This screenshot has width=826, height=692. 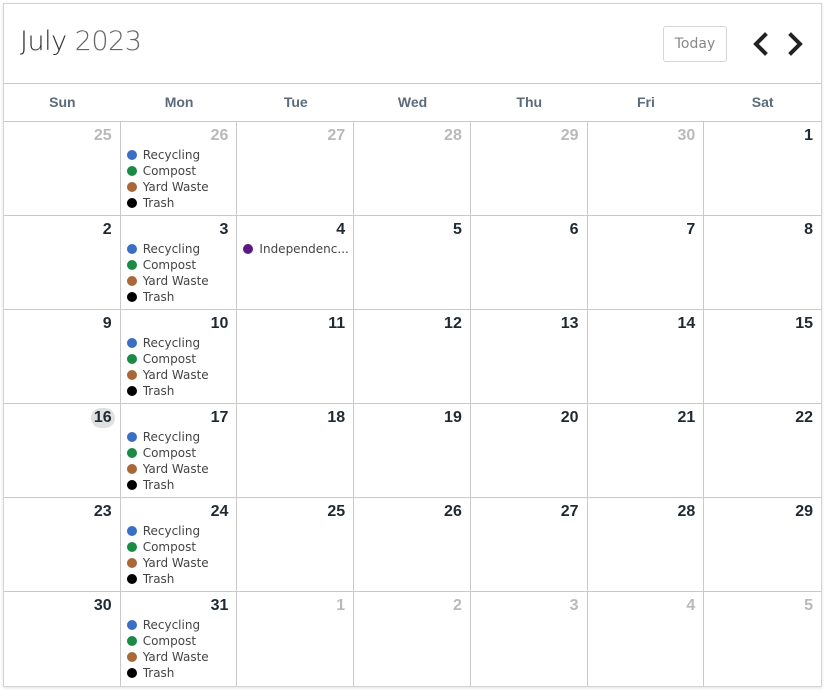 What do you see at coordinates (103, 606) in the screenshot?
I see `day-number: 30` at bounding box center [103, 606].